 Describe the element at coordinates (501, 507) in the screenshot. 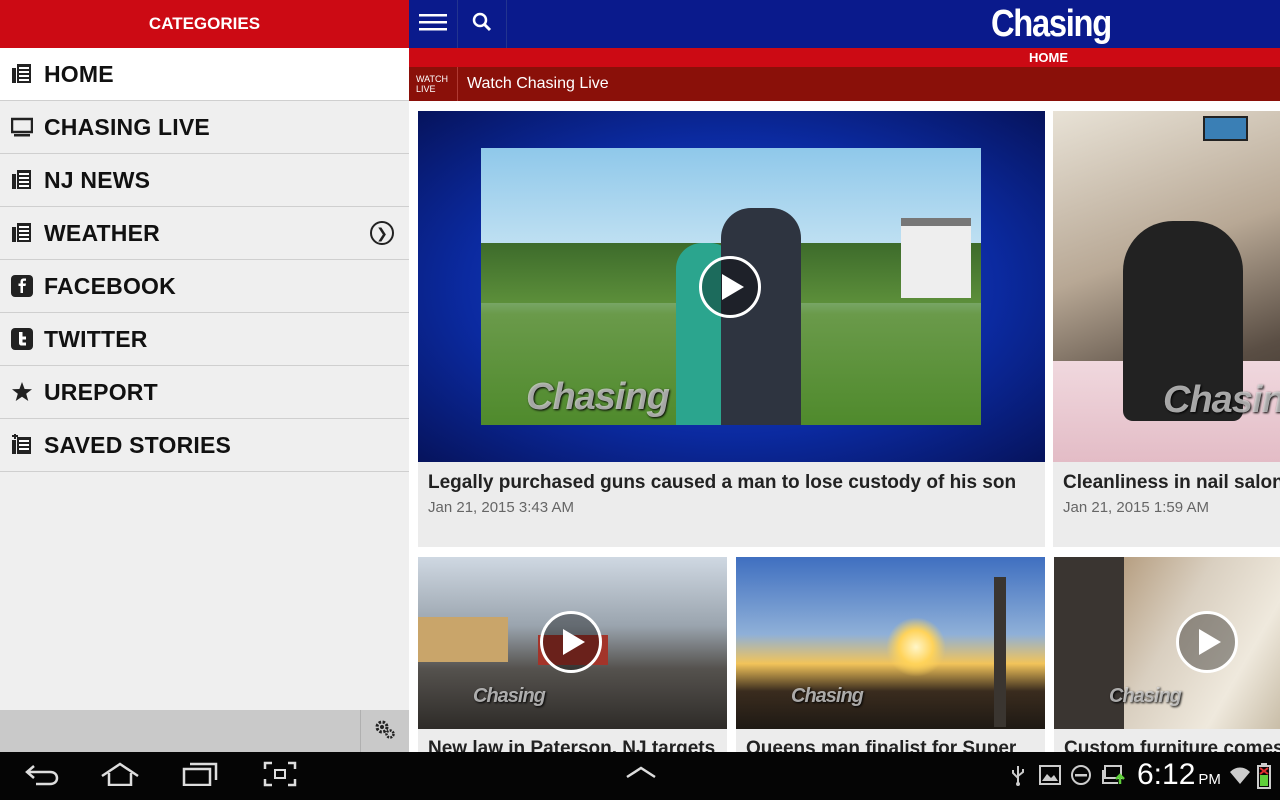

I see `story-date: Jan 21, 2015 3:43 AM` at that location.